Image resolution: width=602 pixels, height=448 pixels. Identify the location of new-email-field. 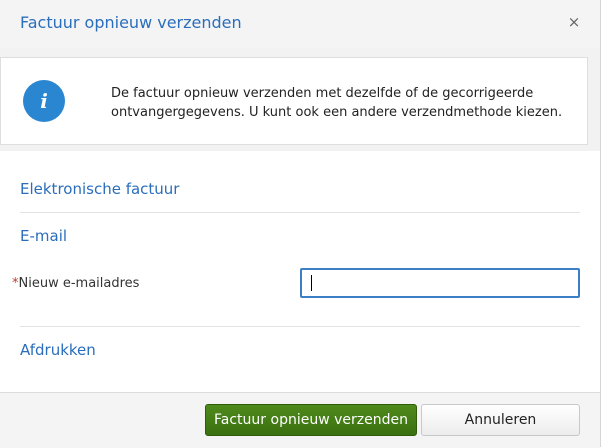
(440, 283).